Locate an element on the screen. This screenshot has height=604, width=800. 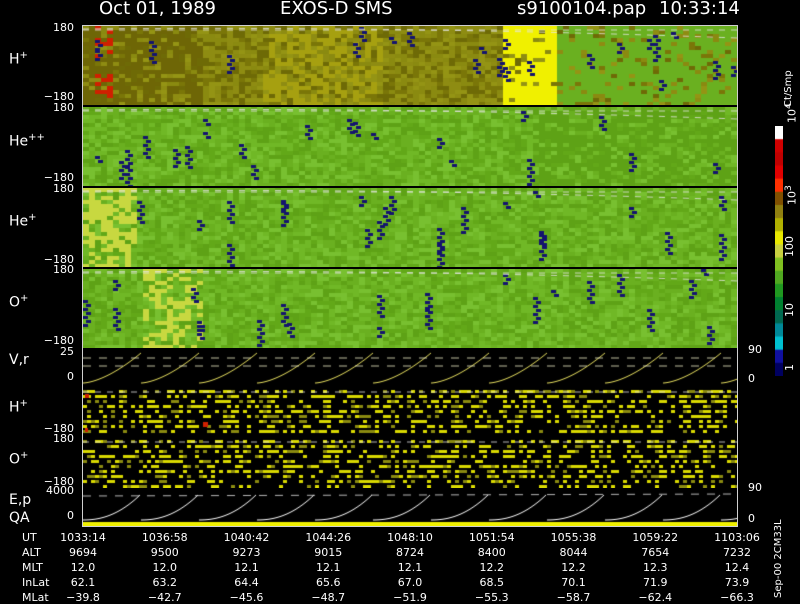
footer-cell-alt: 8044 is located at coordinates (573, 552).